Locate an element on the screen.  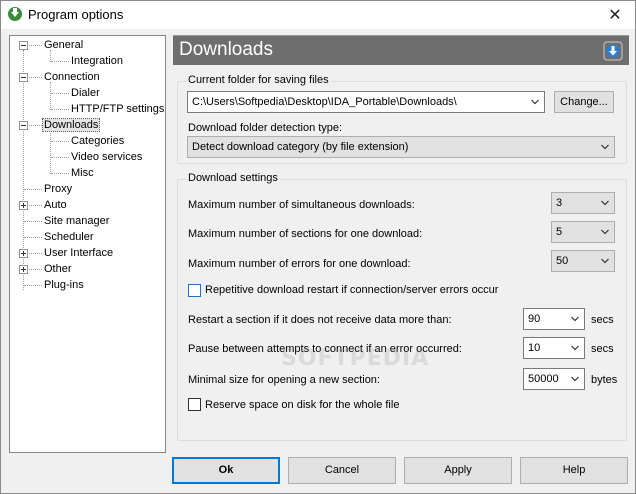
tree-item-proxy: Proxy is located at coordinates (58, 189).